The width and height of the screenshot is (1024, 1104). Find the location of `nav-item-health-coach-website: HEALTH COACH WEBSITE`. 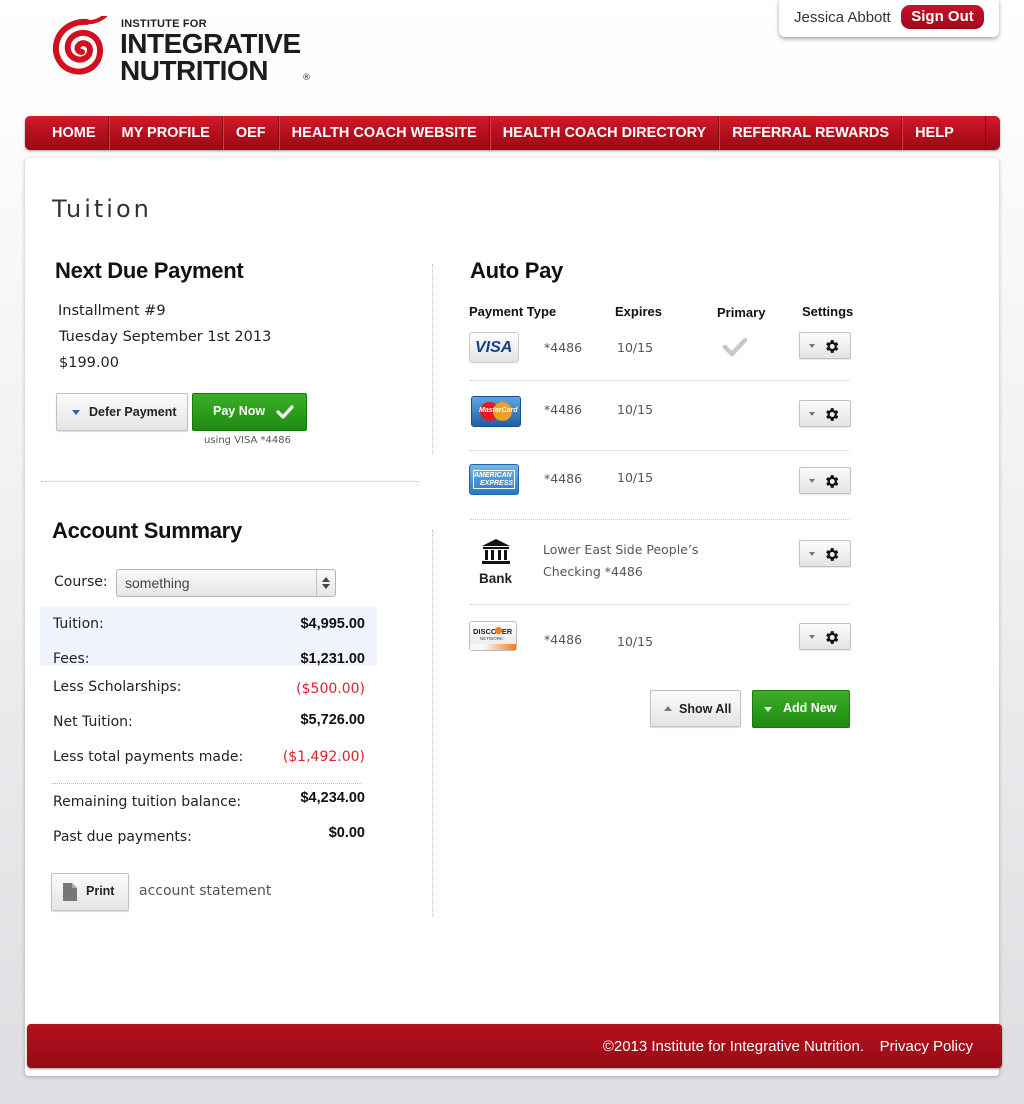

nav-item-health-coach-website: HEALTH COACH WEBSITE is located at coordinates (384, 133).